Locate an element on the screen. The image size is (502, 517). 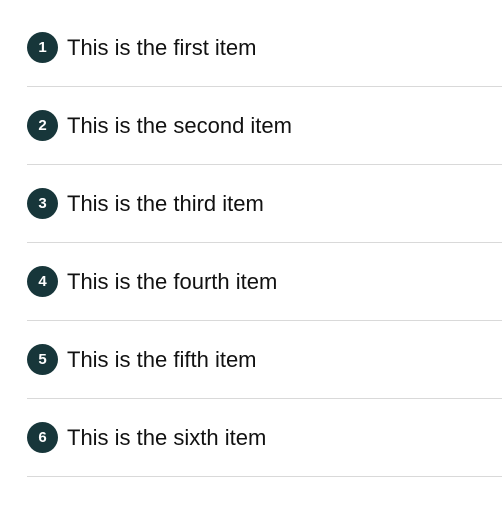
number-badge: 3 is located at coordinates (42, 203).